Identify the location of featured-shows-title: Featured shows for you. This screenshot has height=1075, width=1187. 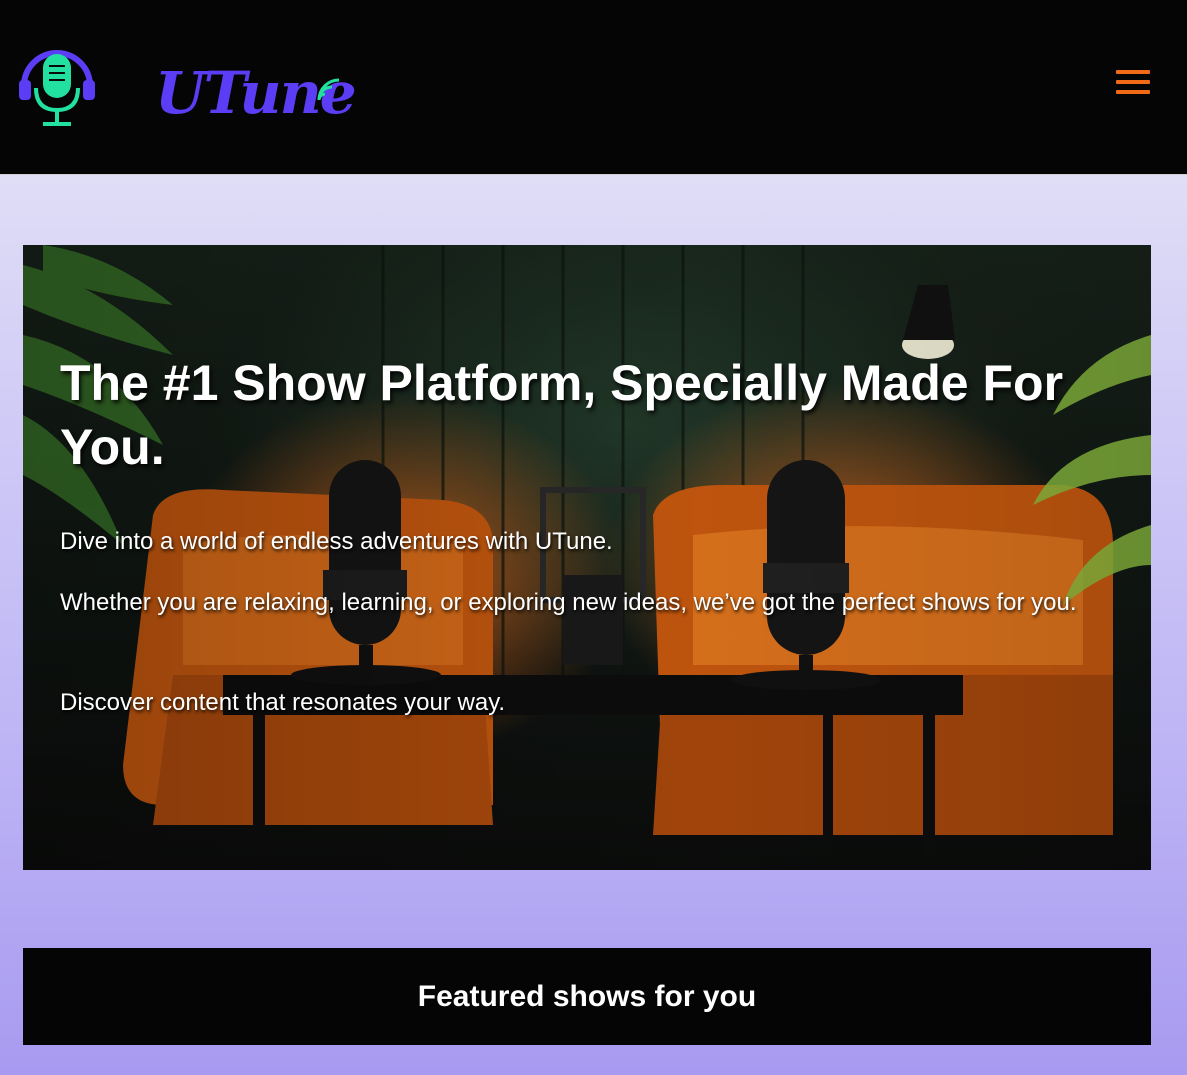
(587, 996).